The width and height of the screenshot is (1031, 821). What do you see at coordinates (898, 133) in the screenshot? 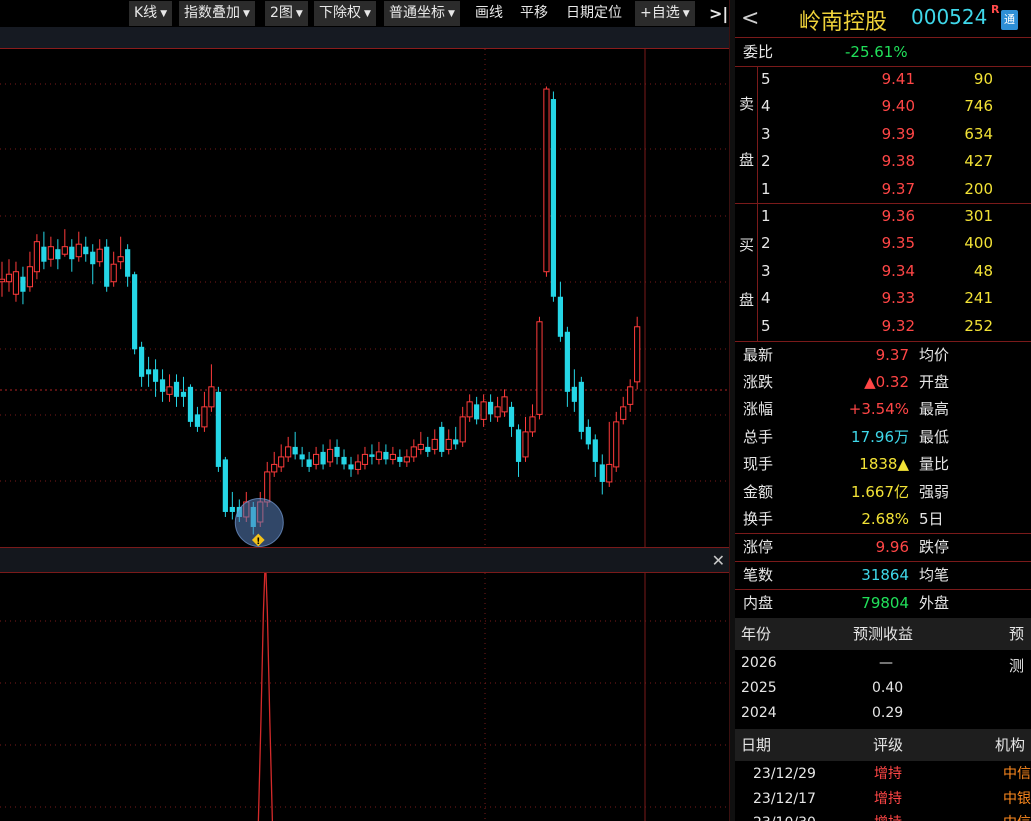
I see `order-price: 9.39` at bounding box center [898, 133].